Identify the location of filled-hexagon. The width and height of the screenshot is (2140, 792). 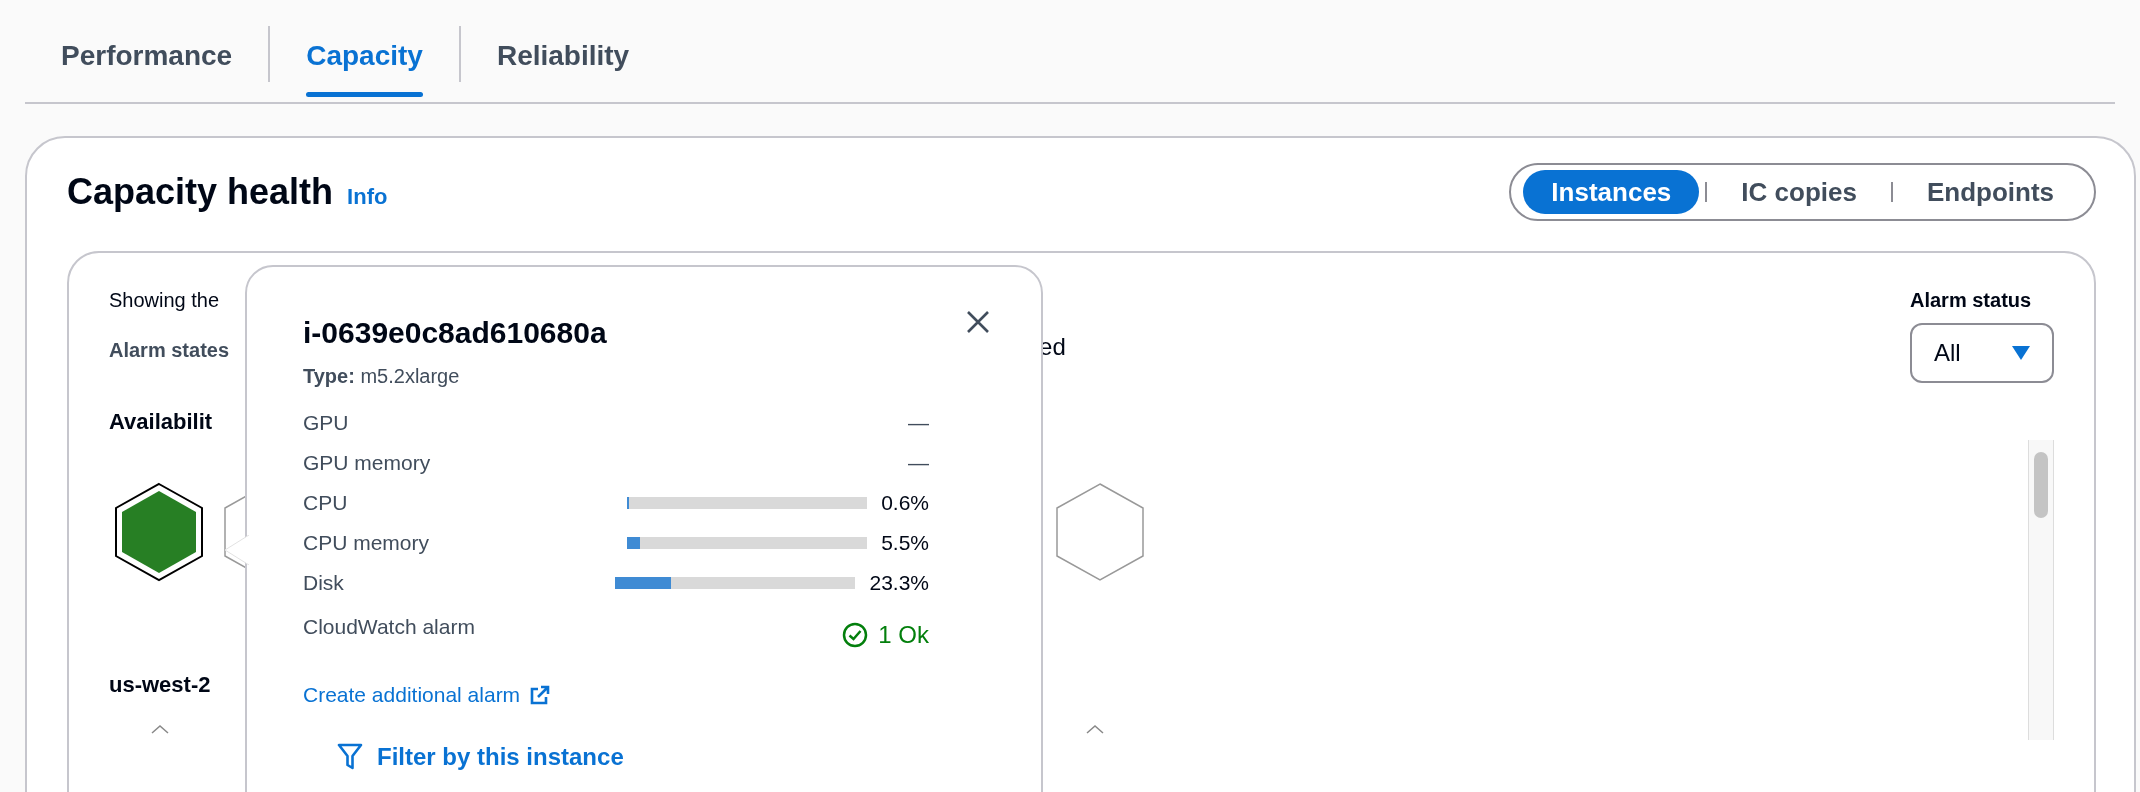
(159, 532).